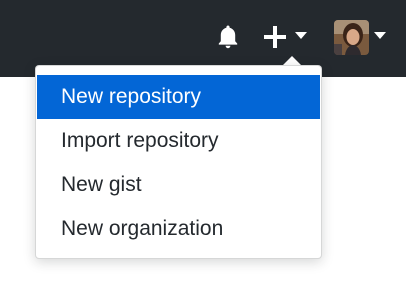 The image size is (406, 302). I want to click on menu-item-new-gist: New gist, so click(178, 185).